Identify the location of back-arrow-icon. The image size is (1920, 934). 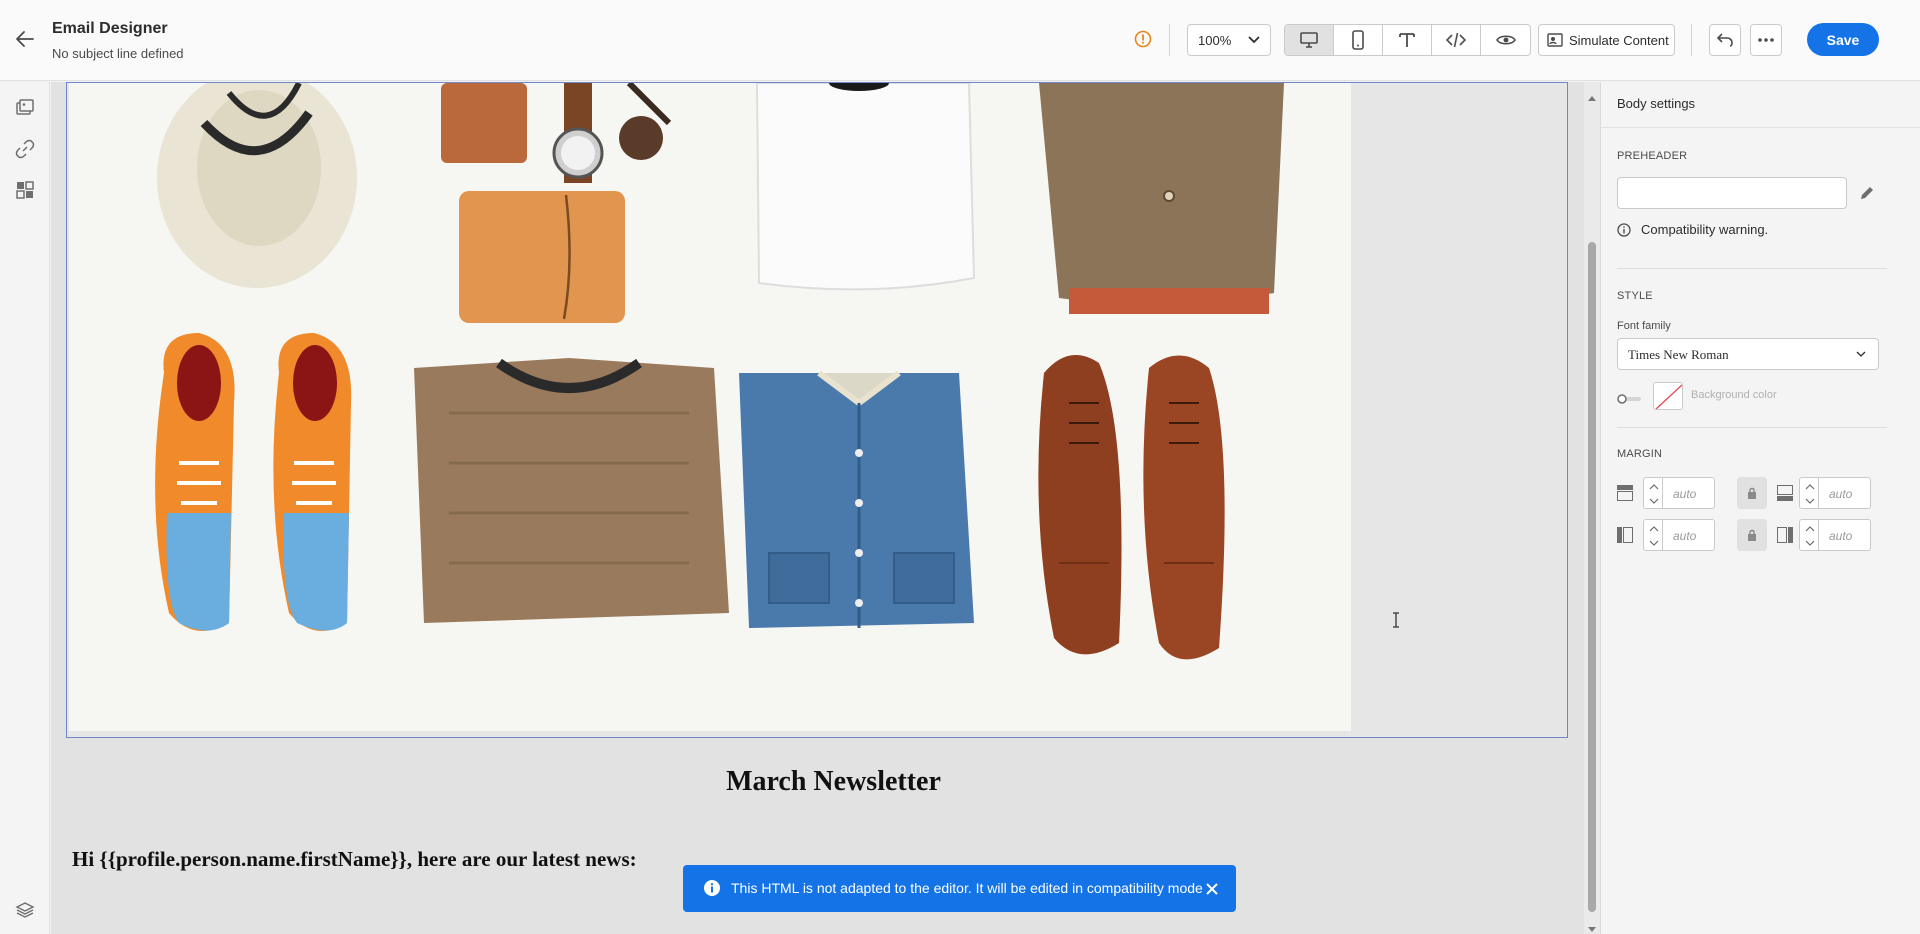
(25, 39).